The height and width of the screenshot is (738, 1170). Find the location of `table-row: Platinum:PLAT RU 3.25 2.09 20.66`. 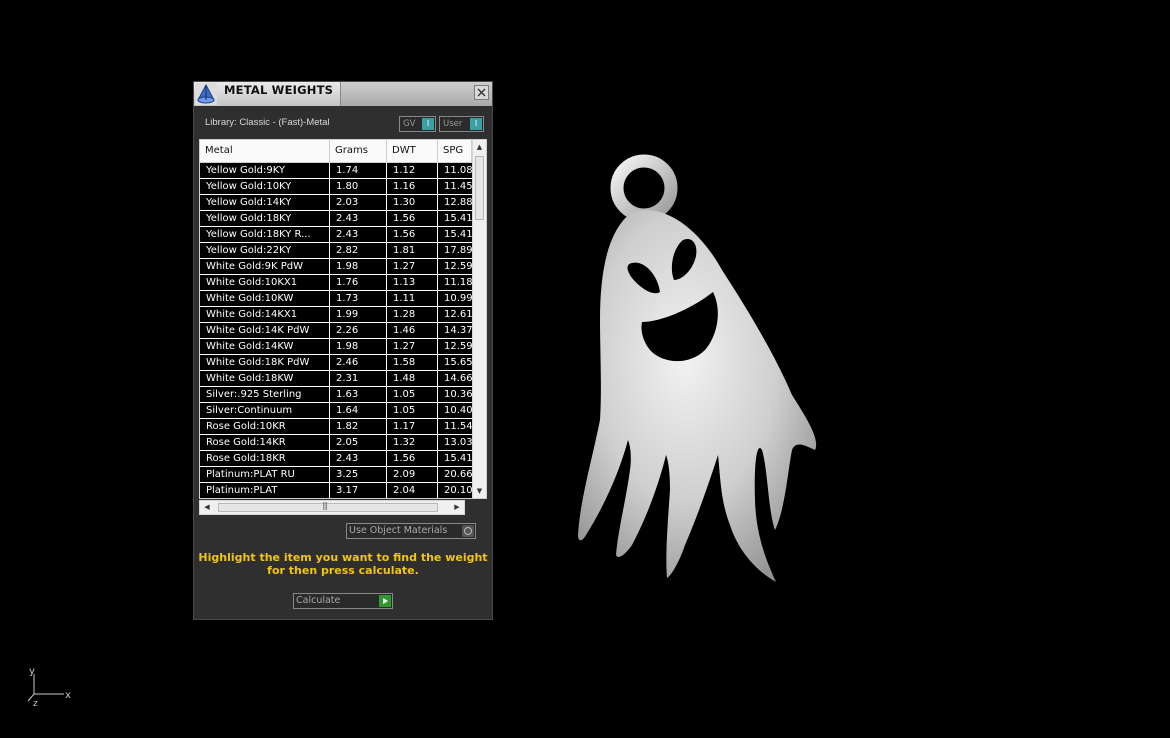

table-row: Platinum:PLAT RU 3.25 2.09 20.66 is located at coordinates (336, 474).